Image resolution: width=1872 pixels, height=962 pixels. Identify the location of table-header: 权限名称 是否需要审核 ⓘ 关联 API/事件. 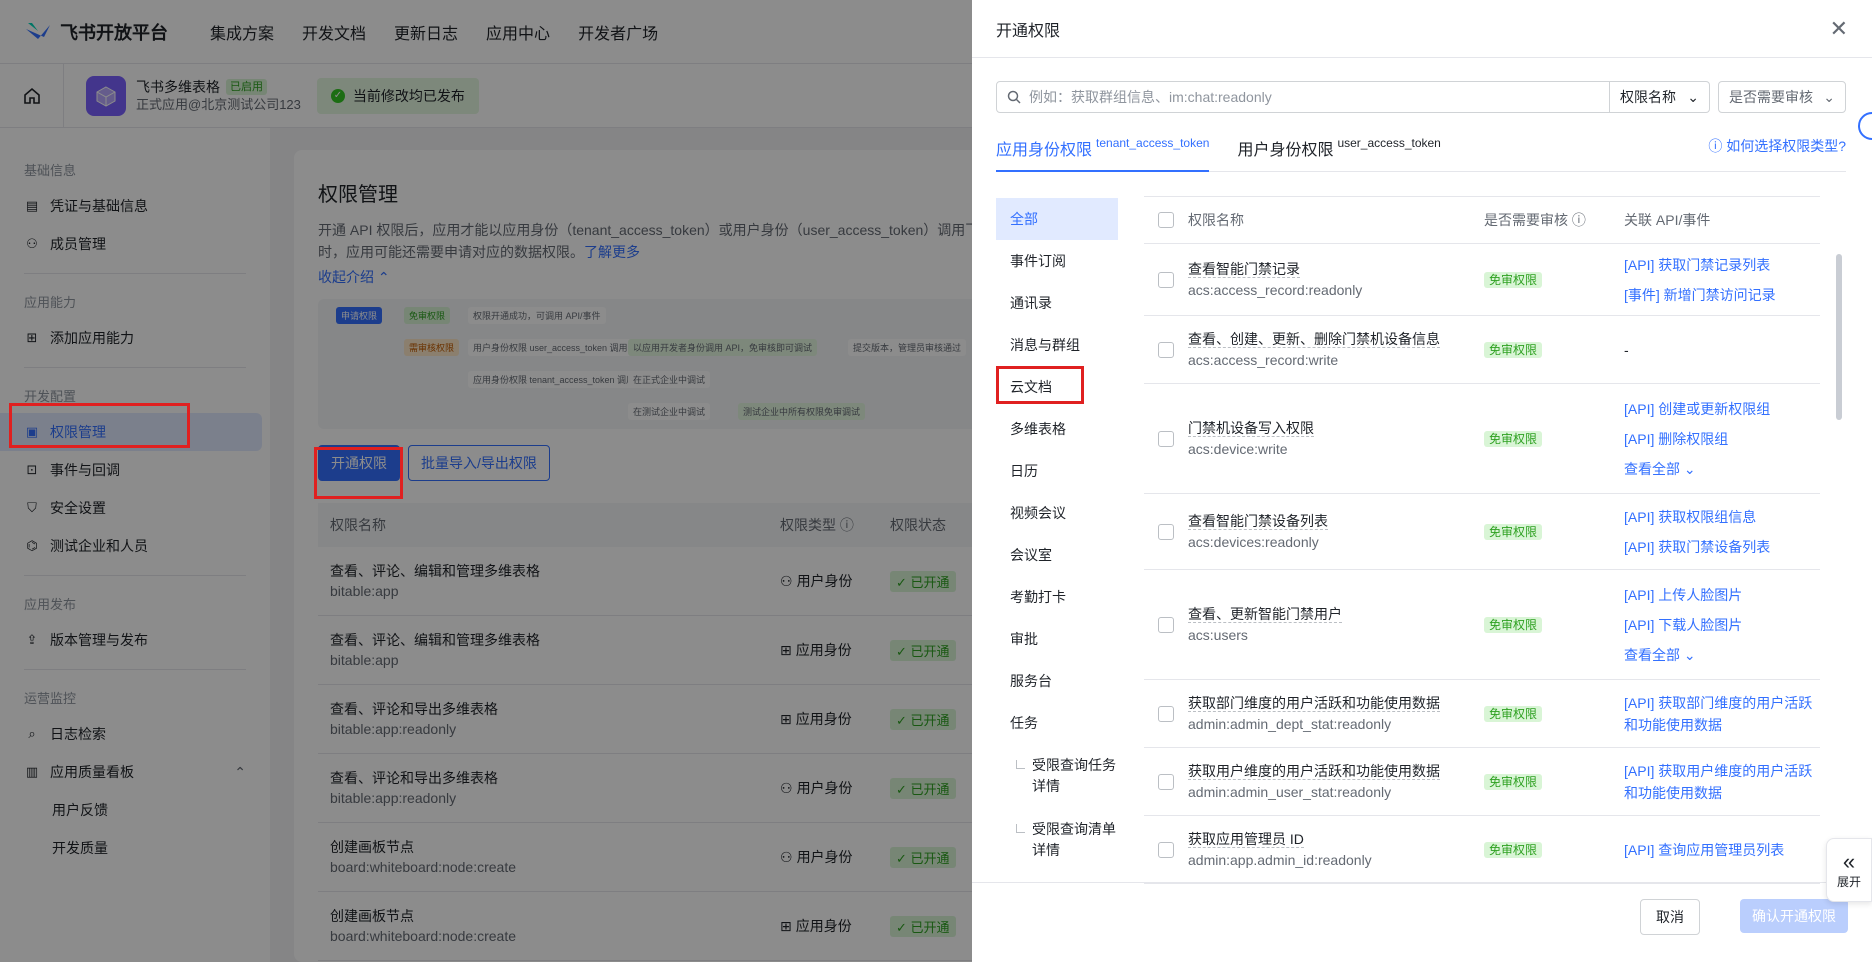
(1482, 220).